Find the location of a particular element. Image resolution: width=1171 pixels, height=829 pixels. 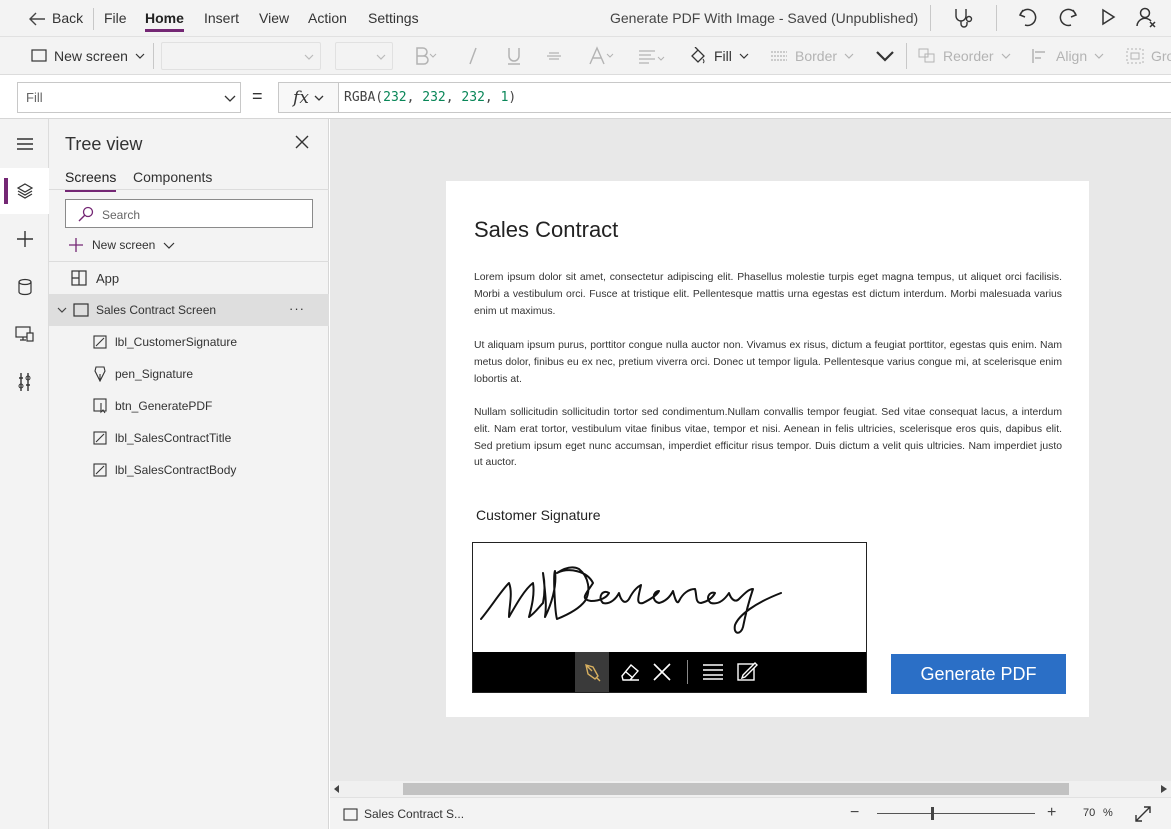

ribbon-toolbar: New screen Fill Border Reorder Align Gro is located at coordinates (585, 56).